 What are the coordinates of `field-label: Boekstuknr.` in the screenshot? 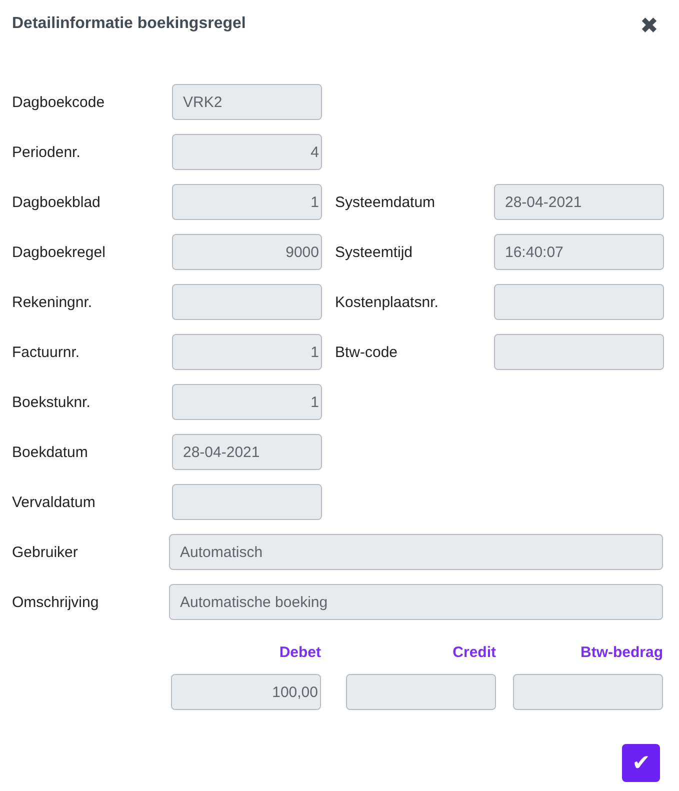 It's located at (52, 402).